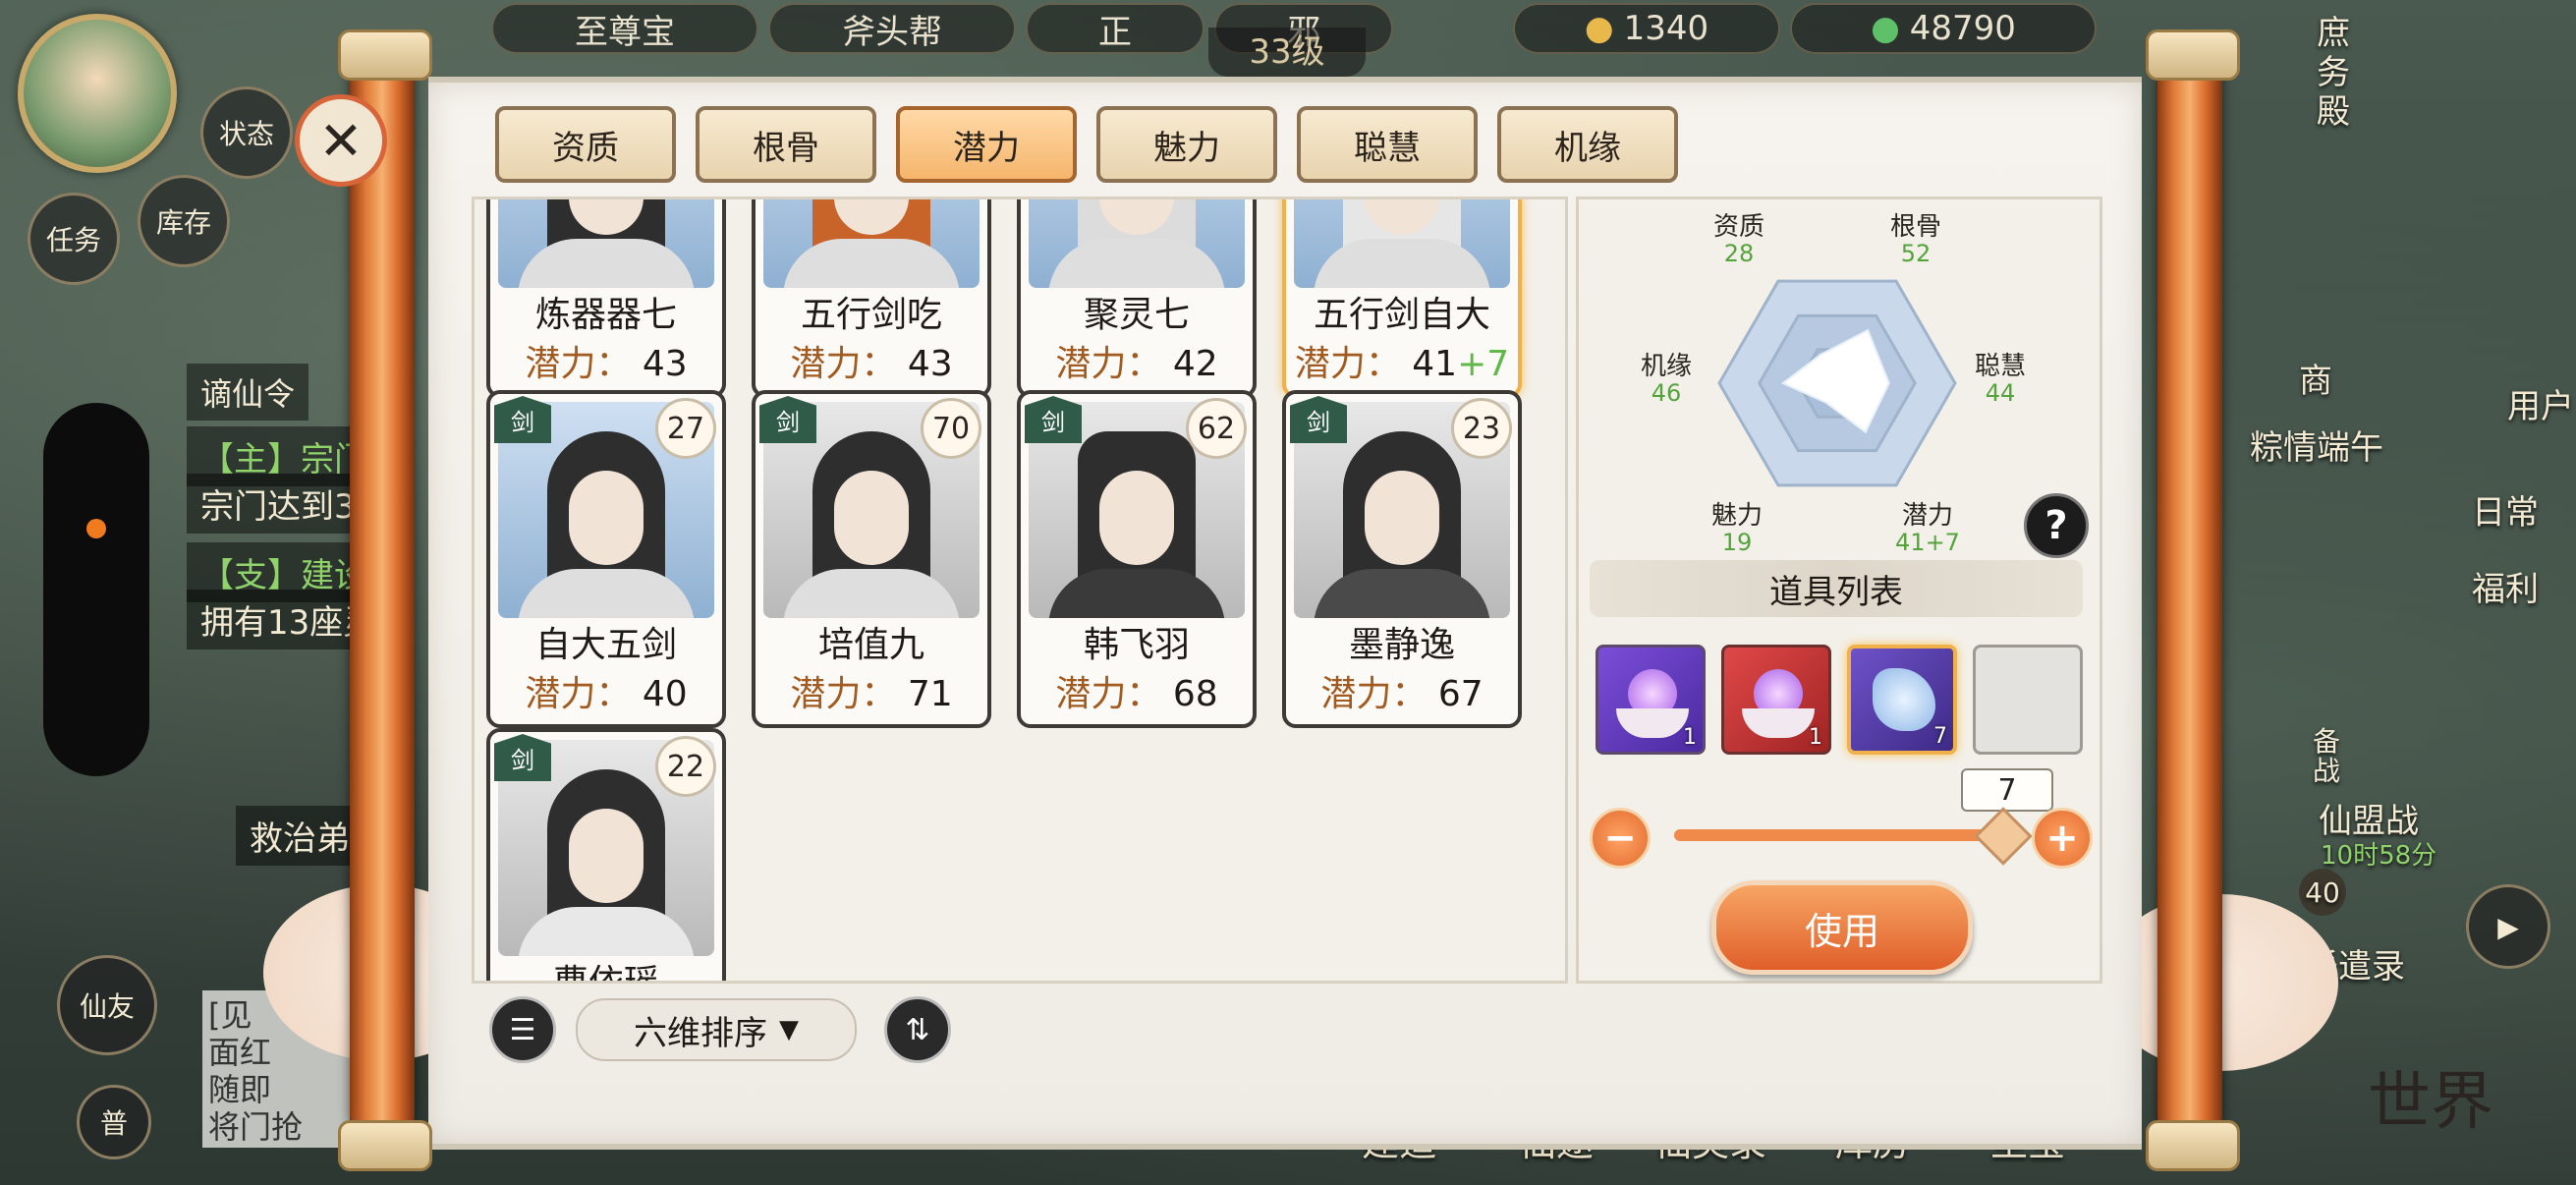 The height and width of the screenshot is (1185, 2576). I want to click on top-slot: 斧头帮, so click(892, 29).